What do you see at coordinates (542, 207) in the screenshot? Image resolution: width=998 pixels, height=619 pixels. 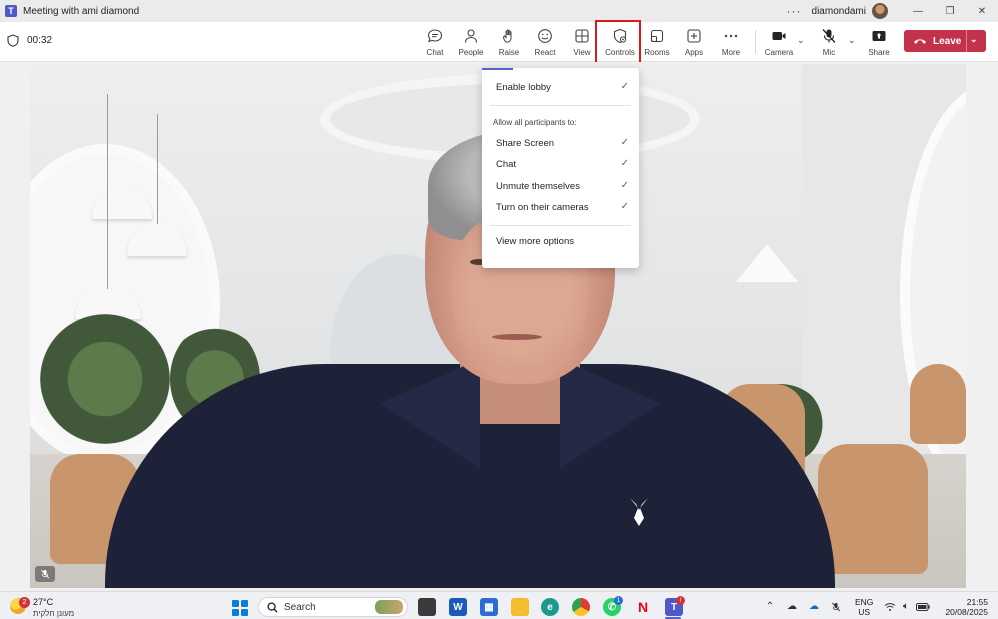 I see `turn-on-cameras-label: Turn on their cameras` at bounding box center [542, 207].